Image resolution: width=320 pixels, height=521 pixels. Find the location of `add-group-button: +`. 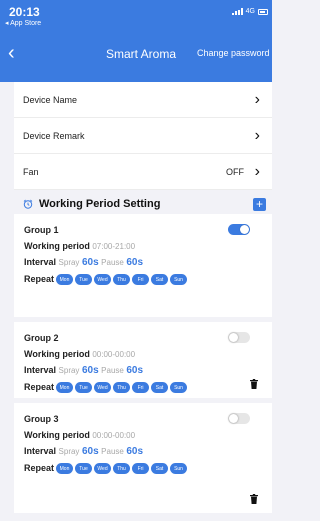

add-group-button: + is located at coordinates (259, 204).